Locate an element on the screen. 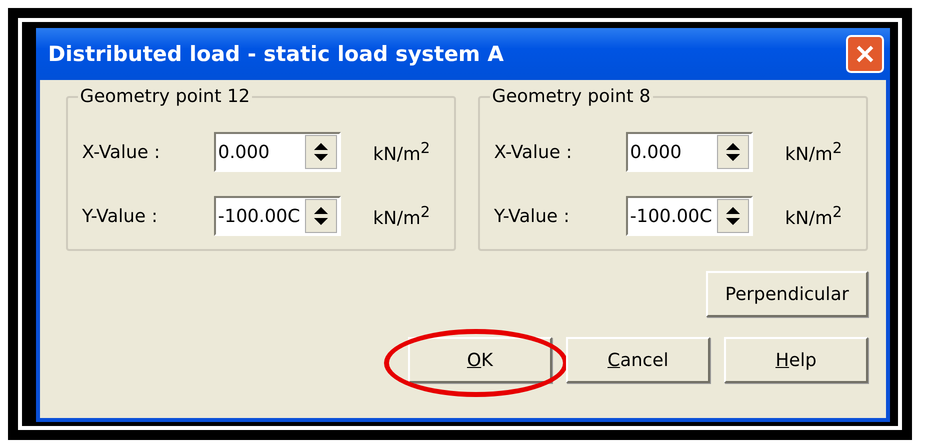  dialog-button: OK is located at coordinates (480, 360).